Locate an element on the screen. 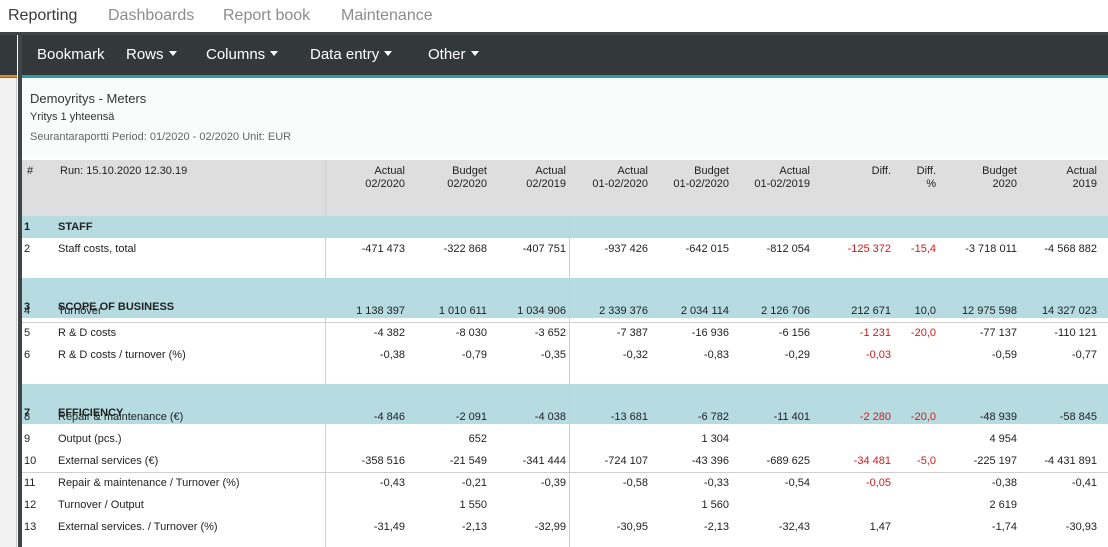 Image resolution: width=1108 pixels, height=547 pixels. report-toolbar: Bookmark Rows Columns Data entry Other is located at coordinates (565, 55).